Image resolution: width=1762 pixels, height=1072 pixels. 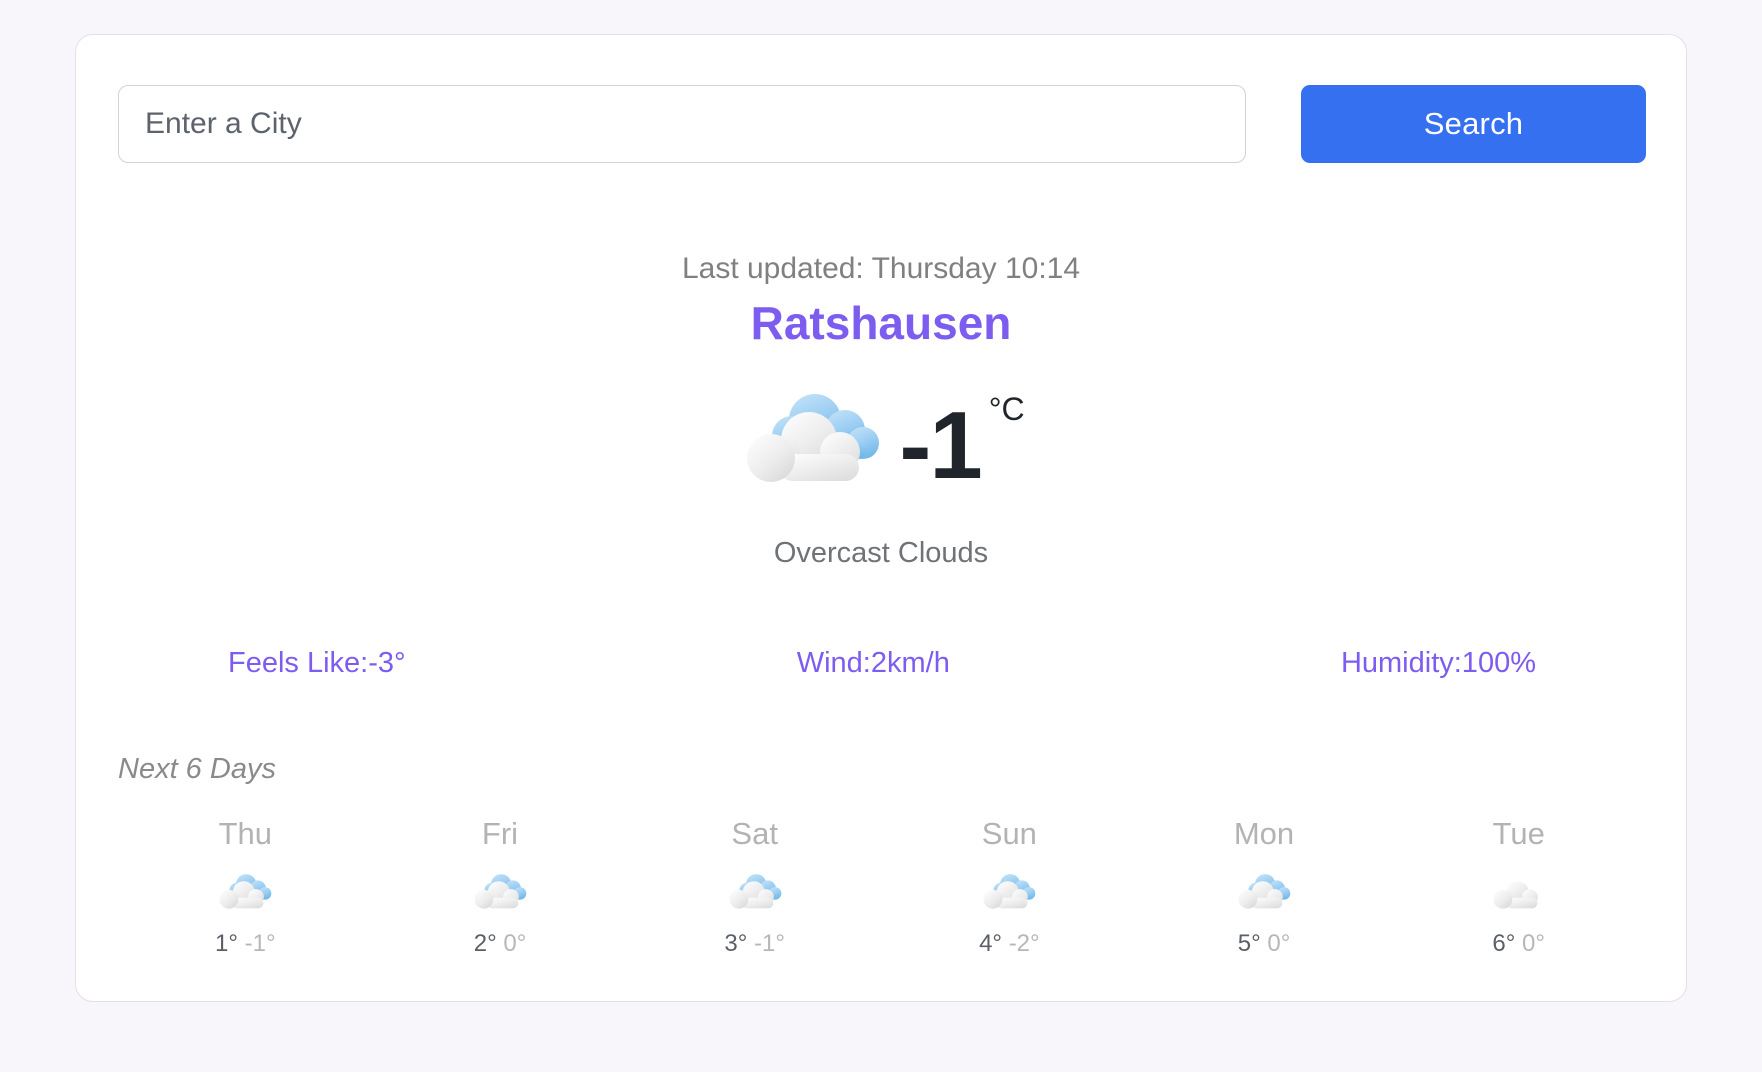 I want to click on forecast-day-thu: Thu 1° -1°, so click(x=245, y=887).